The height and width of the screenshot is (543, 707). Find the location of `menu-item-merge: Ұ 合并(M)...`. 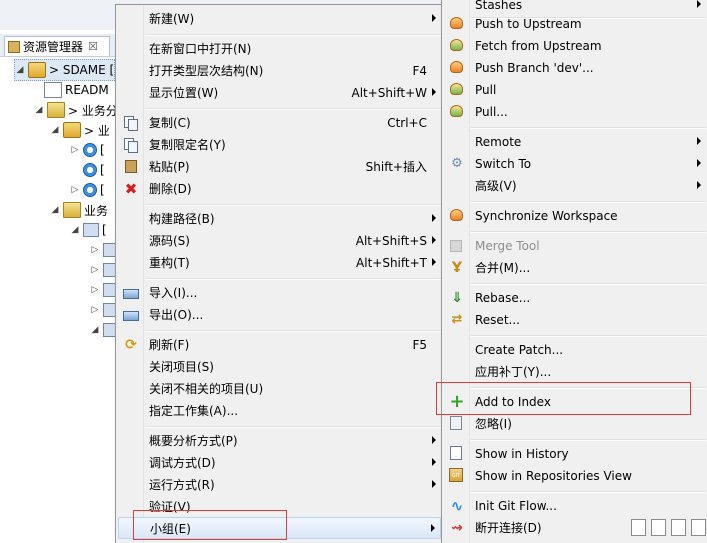

menu-item-merge: Ұ 合并(M)... is located at coordinates (575, 268).